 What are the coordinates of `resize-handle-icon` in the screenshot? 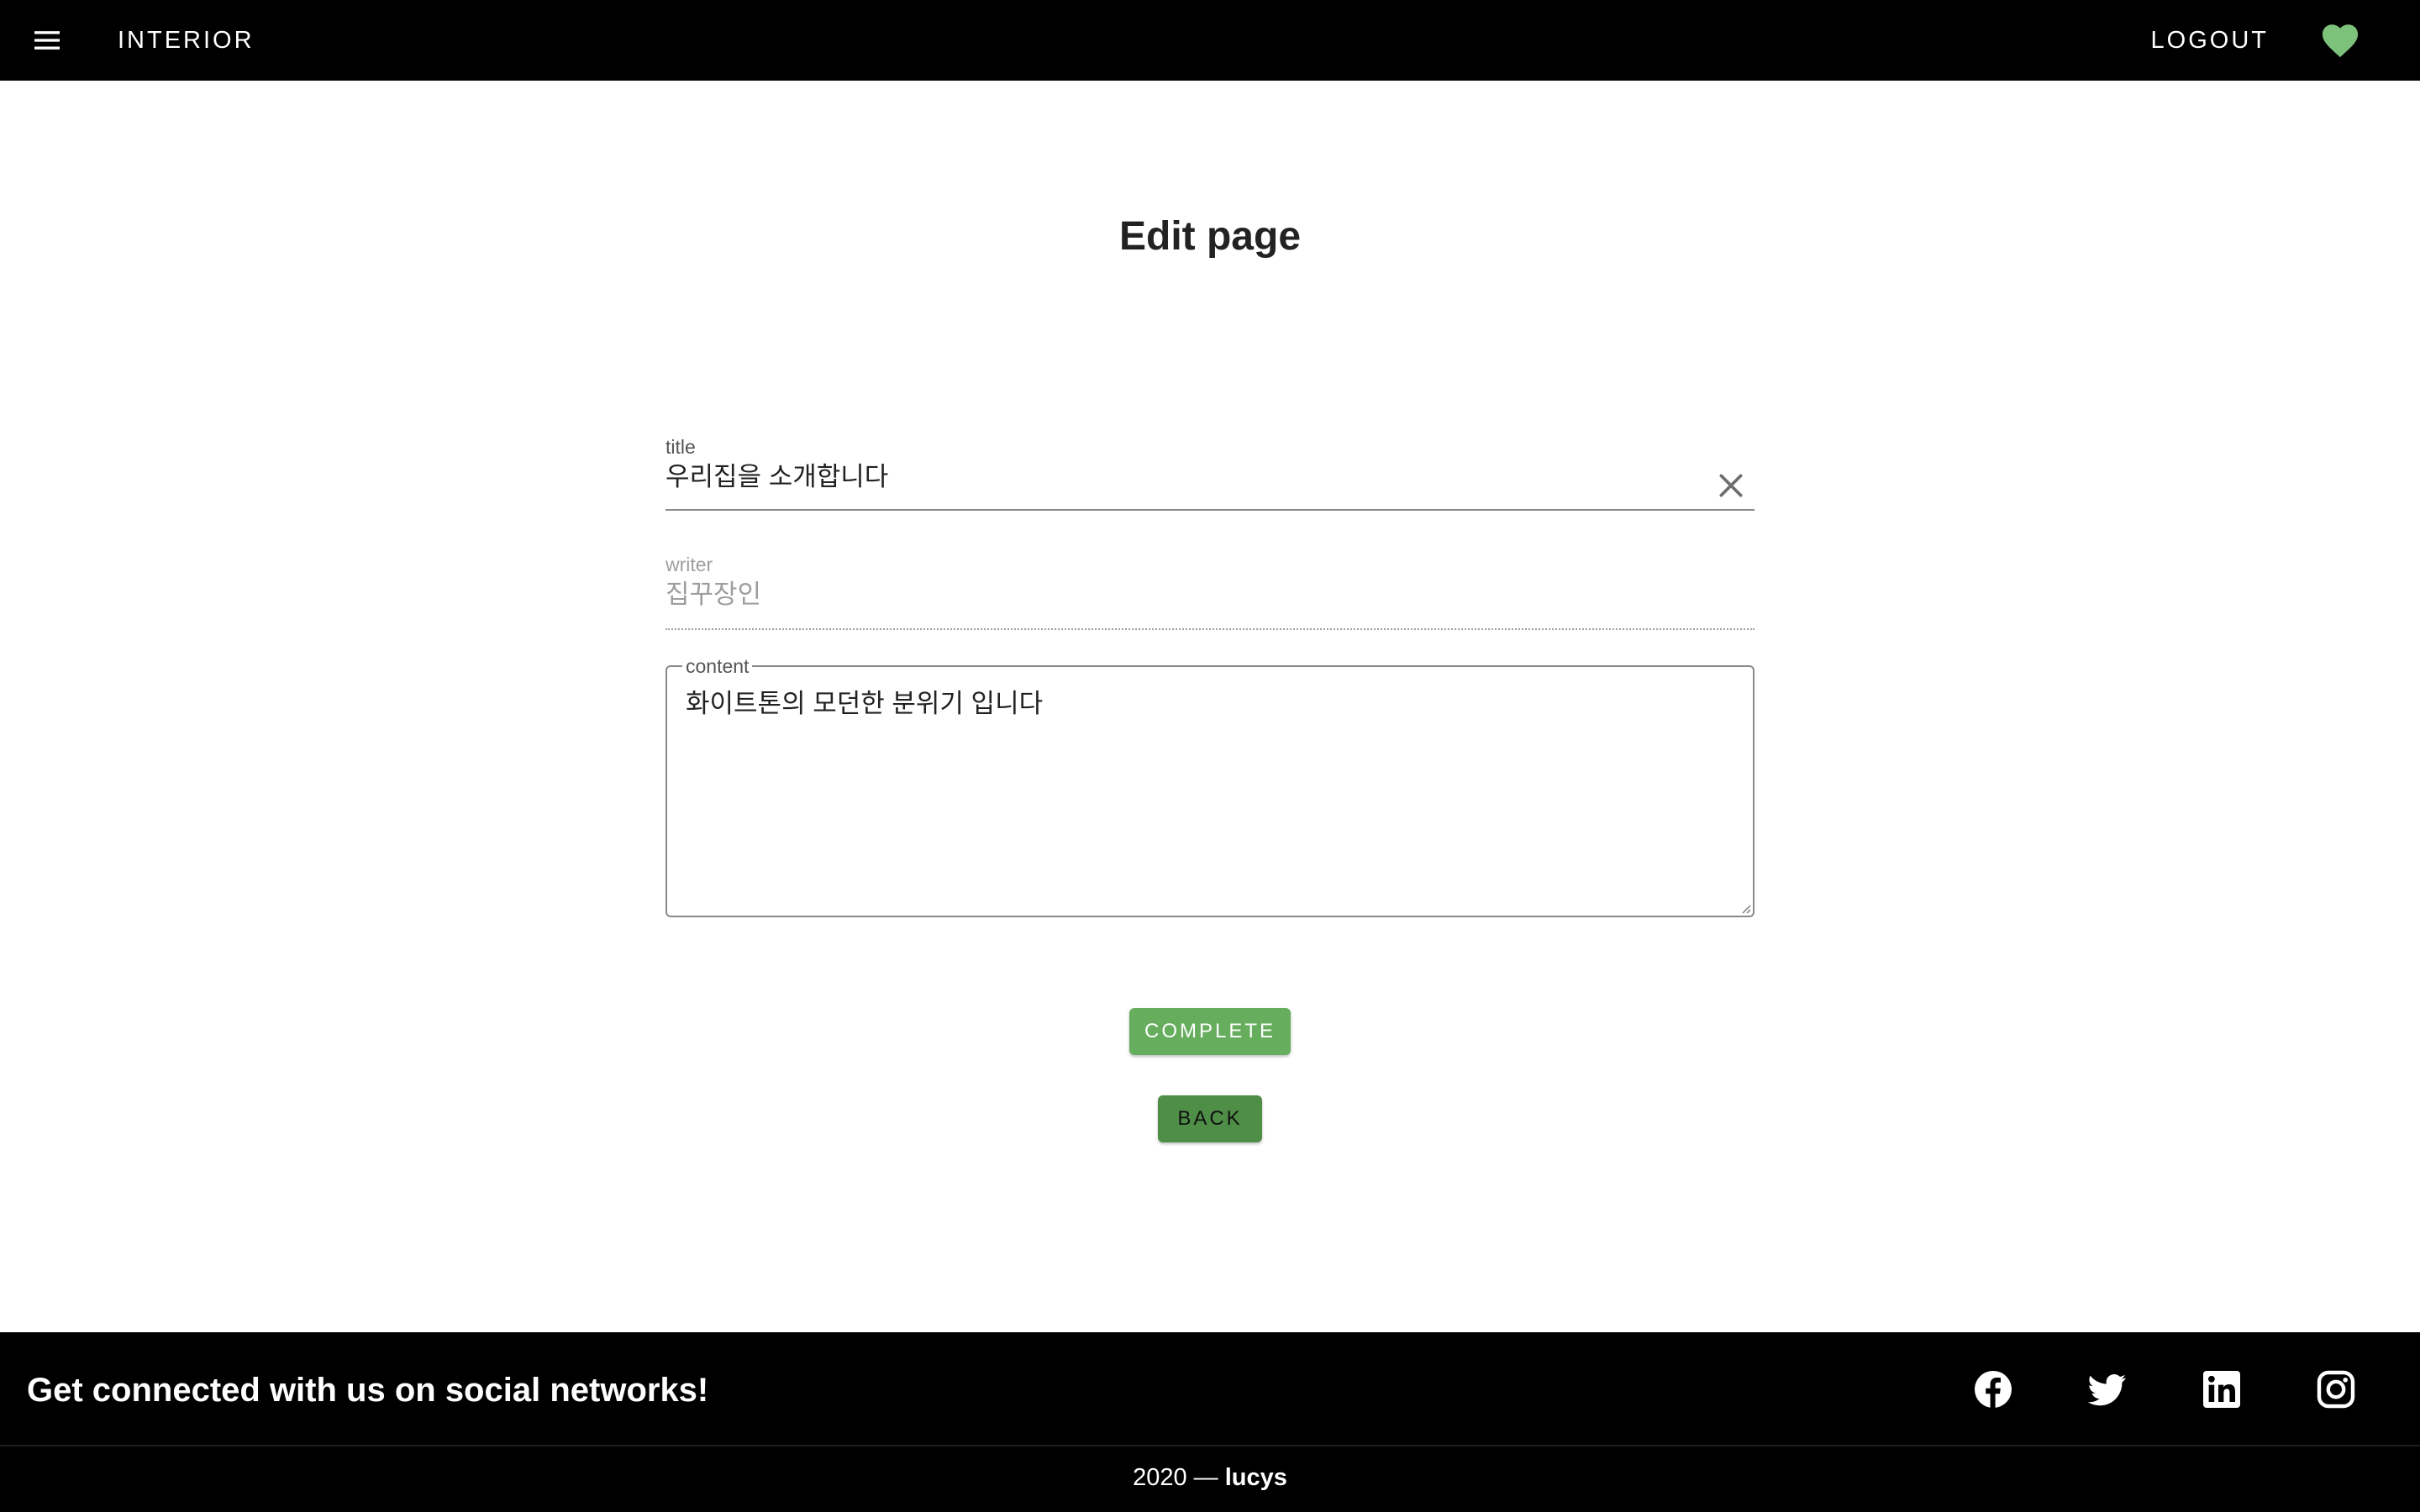 It's located at (1745, 908).